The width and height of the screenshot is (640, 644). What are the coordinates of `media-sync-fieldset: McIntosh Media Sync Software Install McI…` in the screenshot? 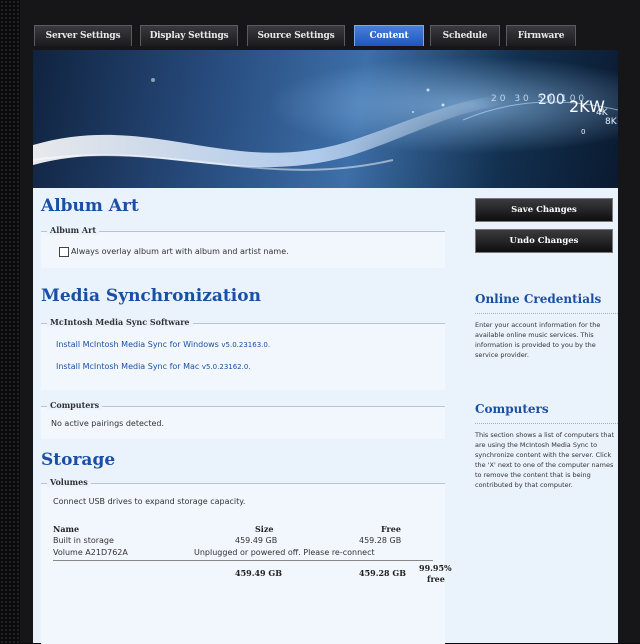 It's located at (243, 353).